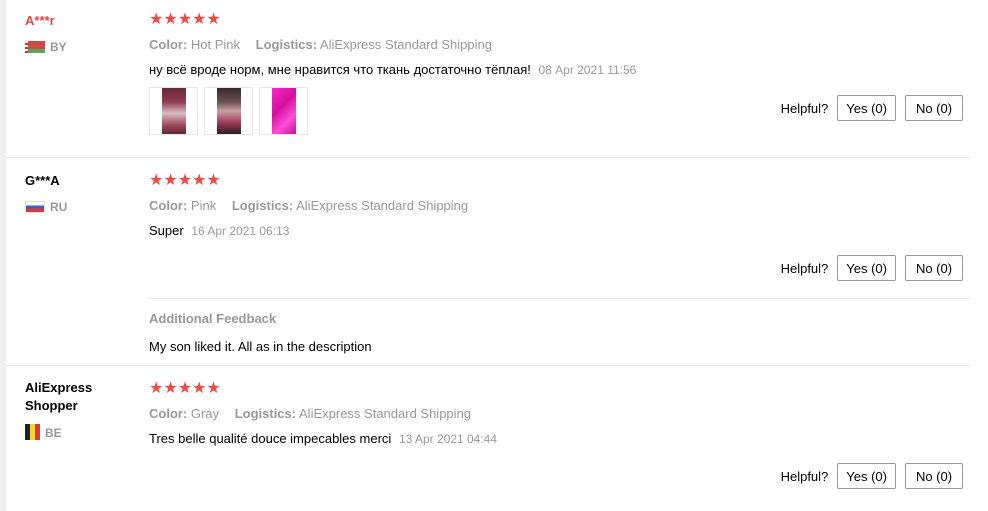 Image resolution: width=988 pixels, height=511 pixels. I want to click on review-date: 08 Apr 2021 11:56, so click(587, 70).